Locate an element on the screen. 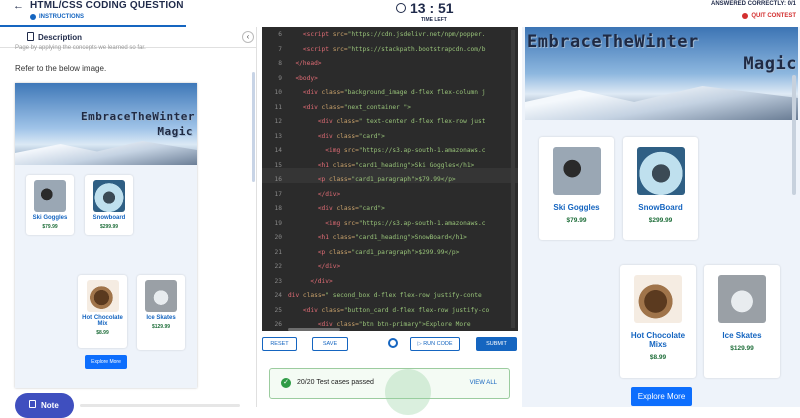 This screenshot has width=800, height=418. product-card: Hot Chocolate Mix $8.99 is located at coordinates (102, 311).